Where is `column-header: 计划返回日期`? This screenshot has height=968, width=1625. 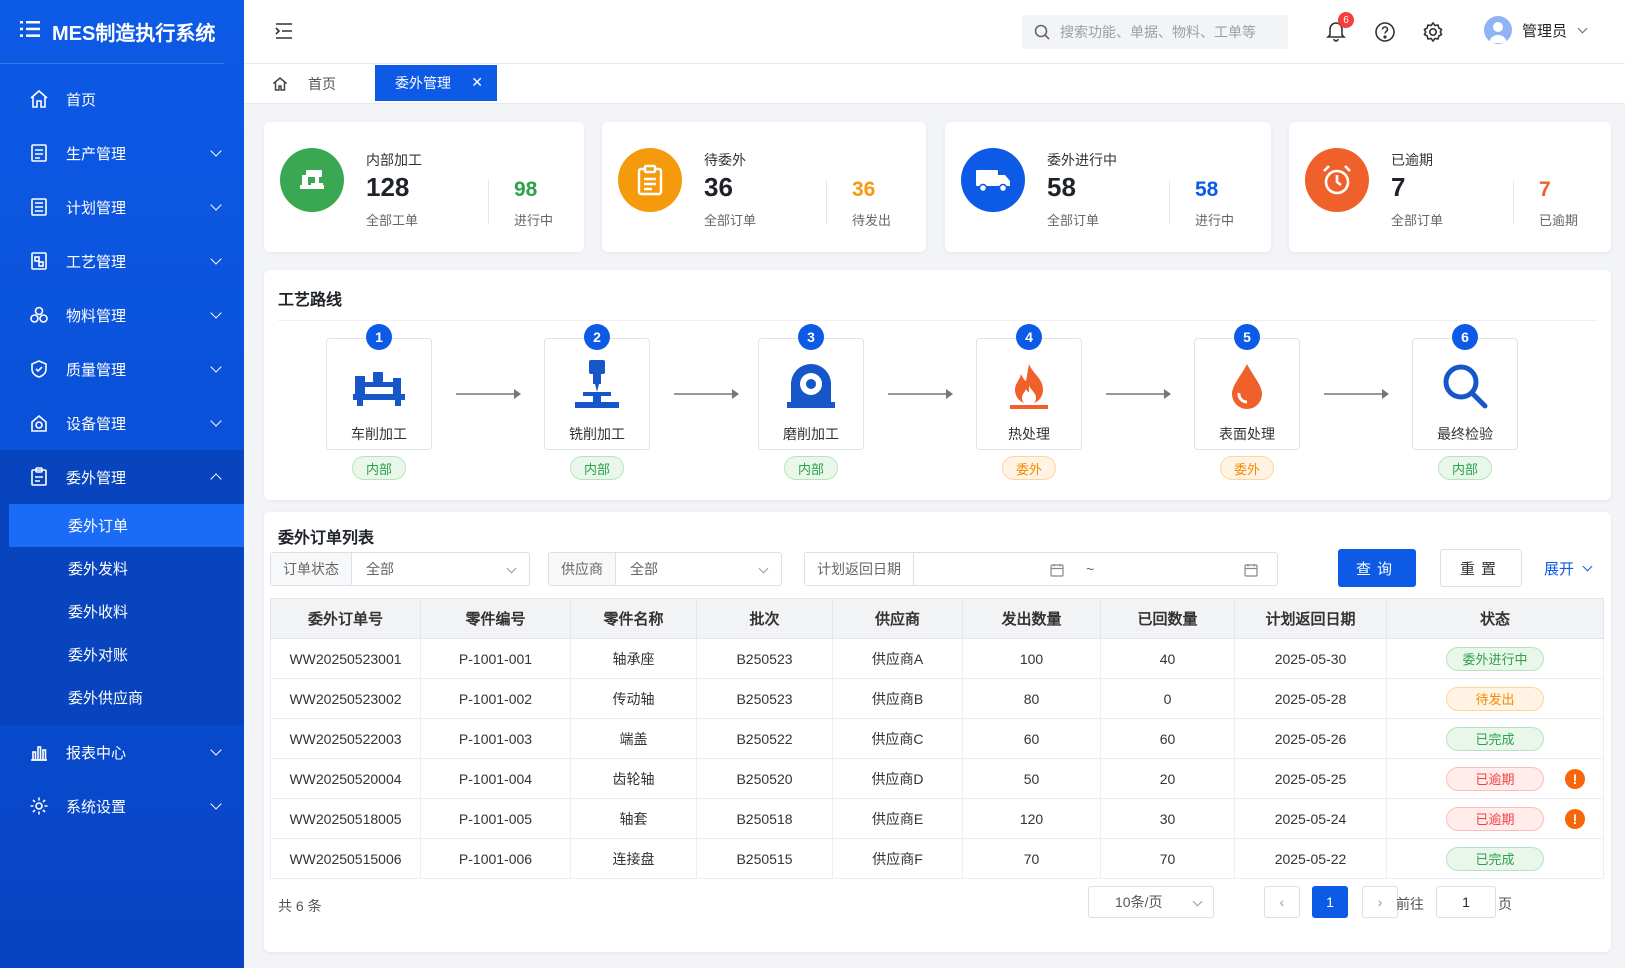
column-header: 计划返回日期 is located at coordinates (1310, 618).